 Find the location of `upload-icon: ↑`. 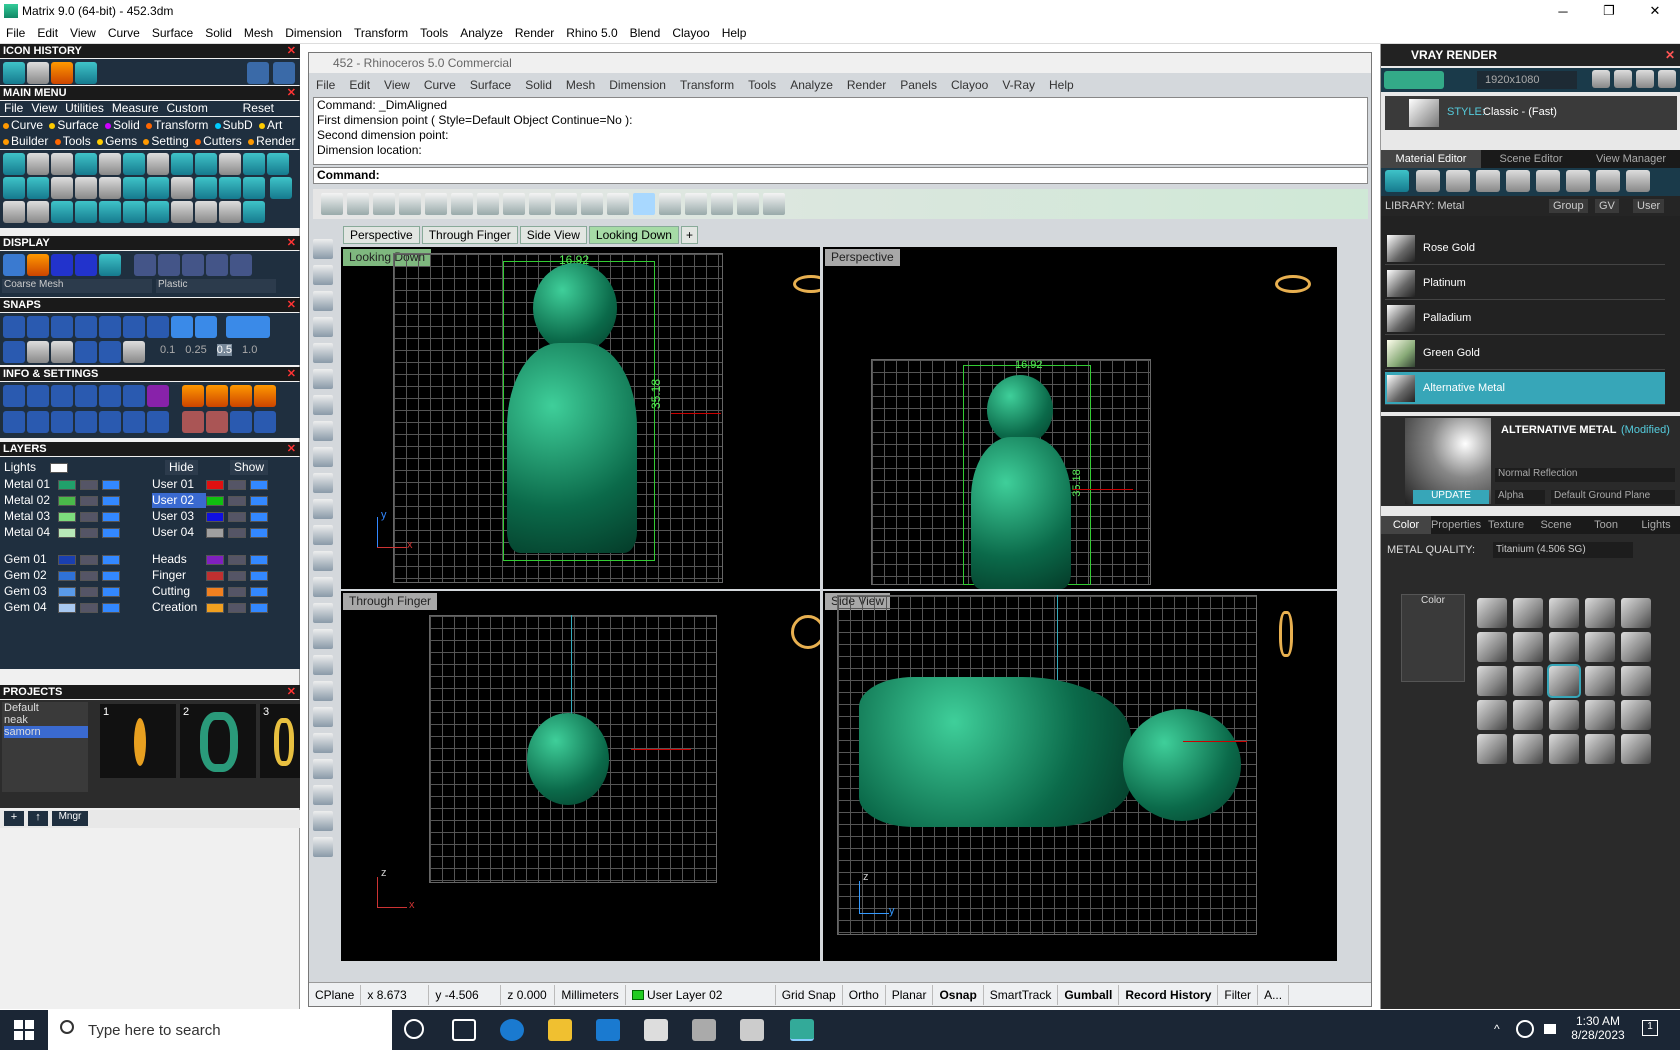

upload-icon: ↑ is located at coordinates (38, 818).